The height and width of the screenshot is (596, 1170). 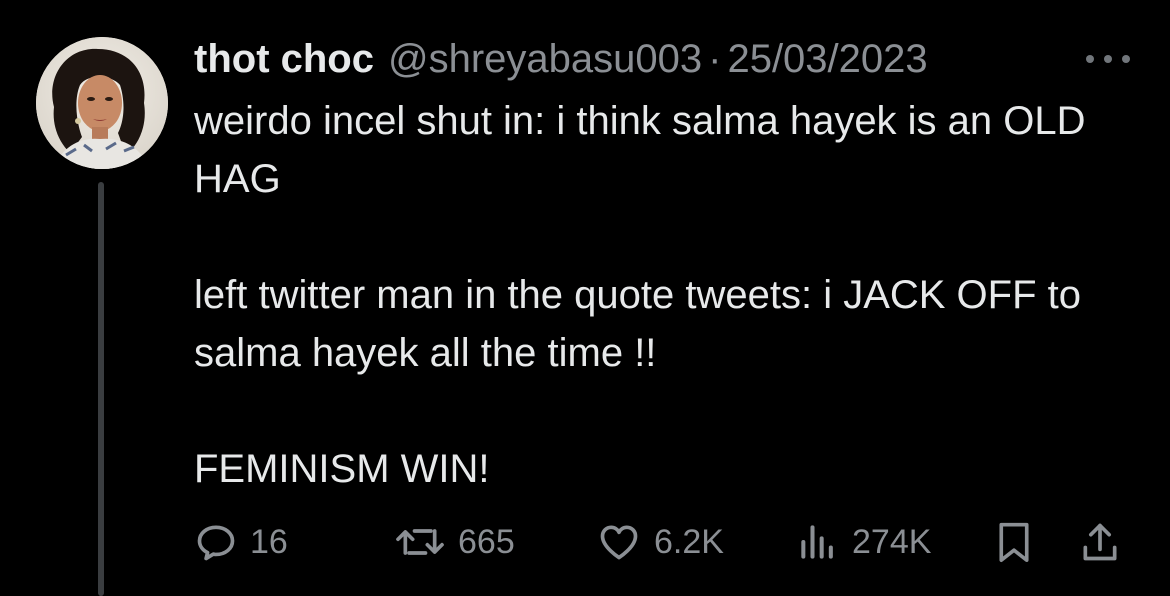 I want to click on reply-button: 16, so click(x=241, y=542).